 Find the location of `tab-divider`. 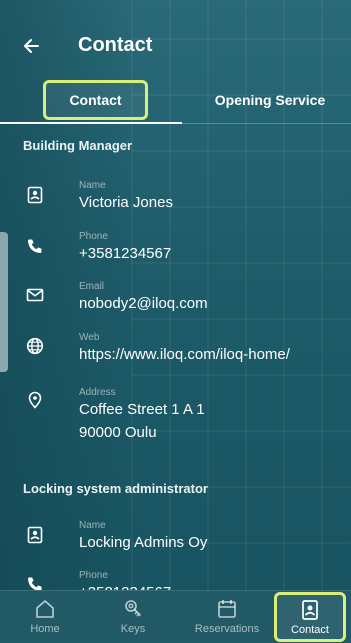

tab-divider is located at coordinates (266, 123).